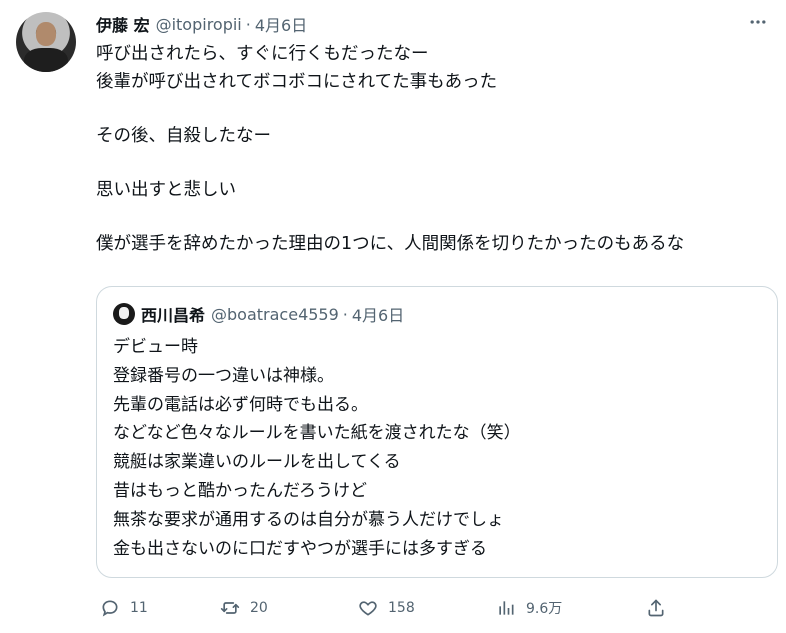 The image size is (786, 633). I want to click on quoted-author-handle: @boatrace4559, so click(275, 314).